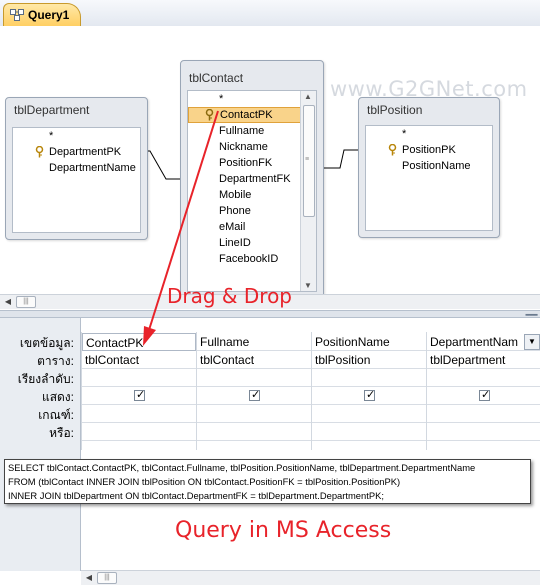 The width and height of the screenshot is (540, 585). What do you see at coordinates (532, 342) in the screenshot?
I see `dropdown-arrow-icon: ▼` at bounding box center [532, 342].